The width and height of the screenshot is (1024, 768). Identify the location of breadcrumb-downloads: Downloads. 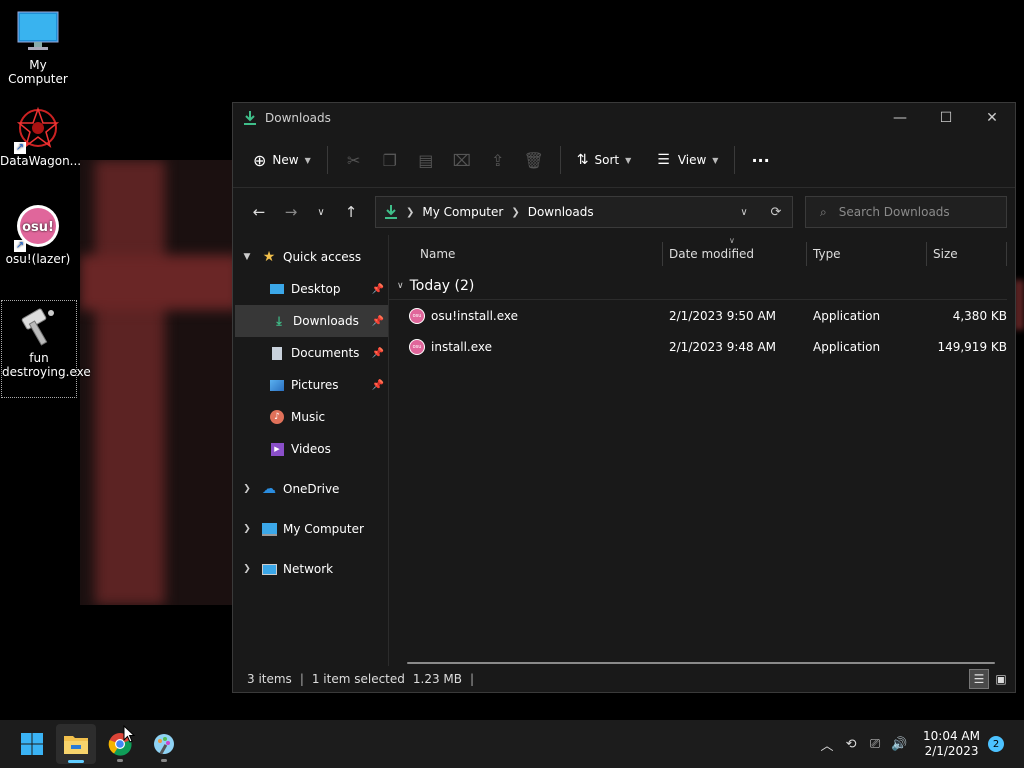
(561, 212).